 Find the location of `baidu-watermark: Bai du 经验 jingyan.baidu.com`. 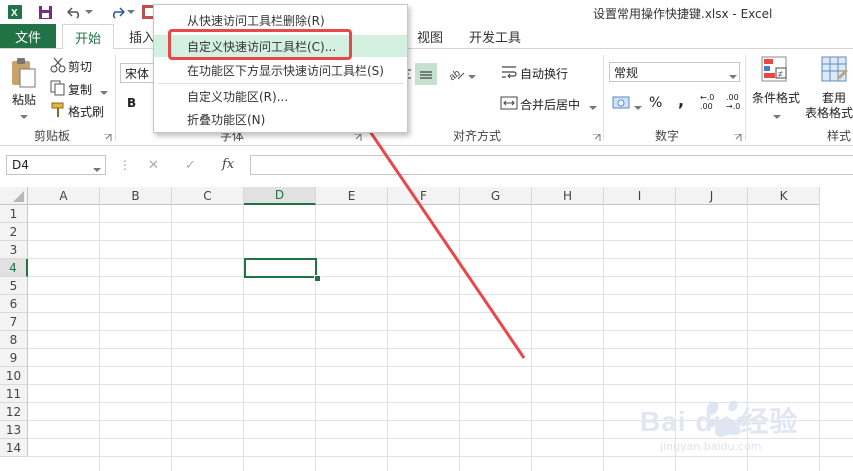

baidu-watermark: Bai du 经验 jingyan.baidu.com is located at coordinates (740, 430).